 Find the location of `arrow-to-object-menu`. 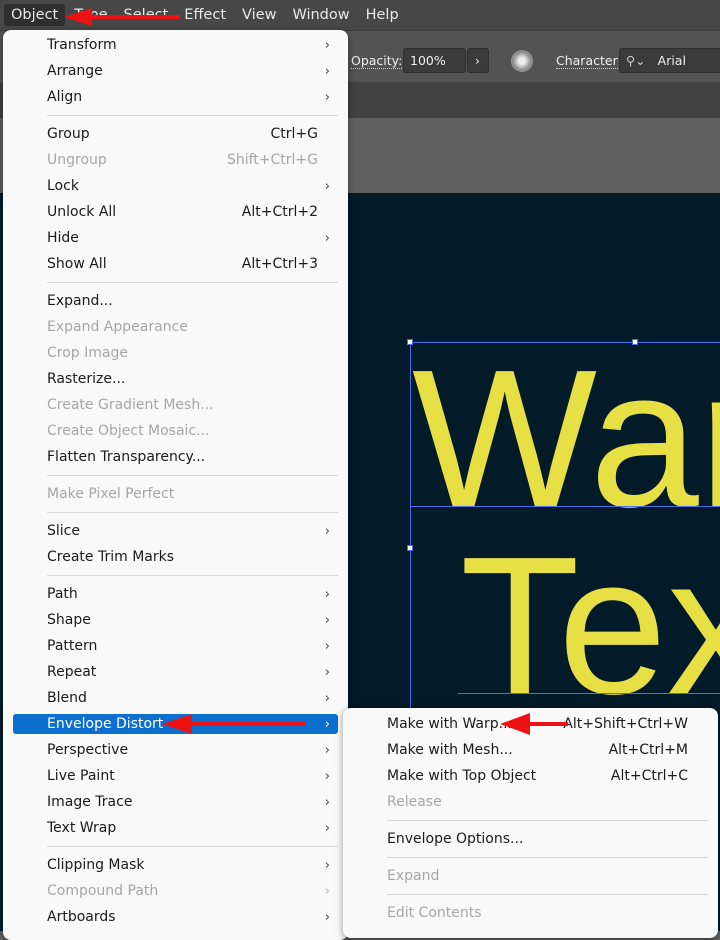

arrow-to-object-menu is located at coordinates (122, 17).